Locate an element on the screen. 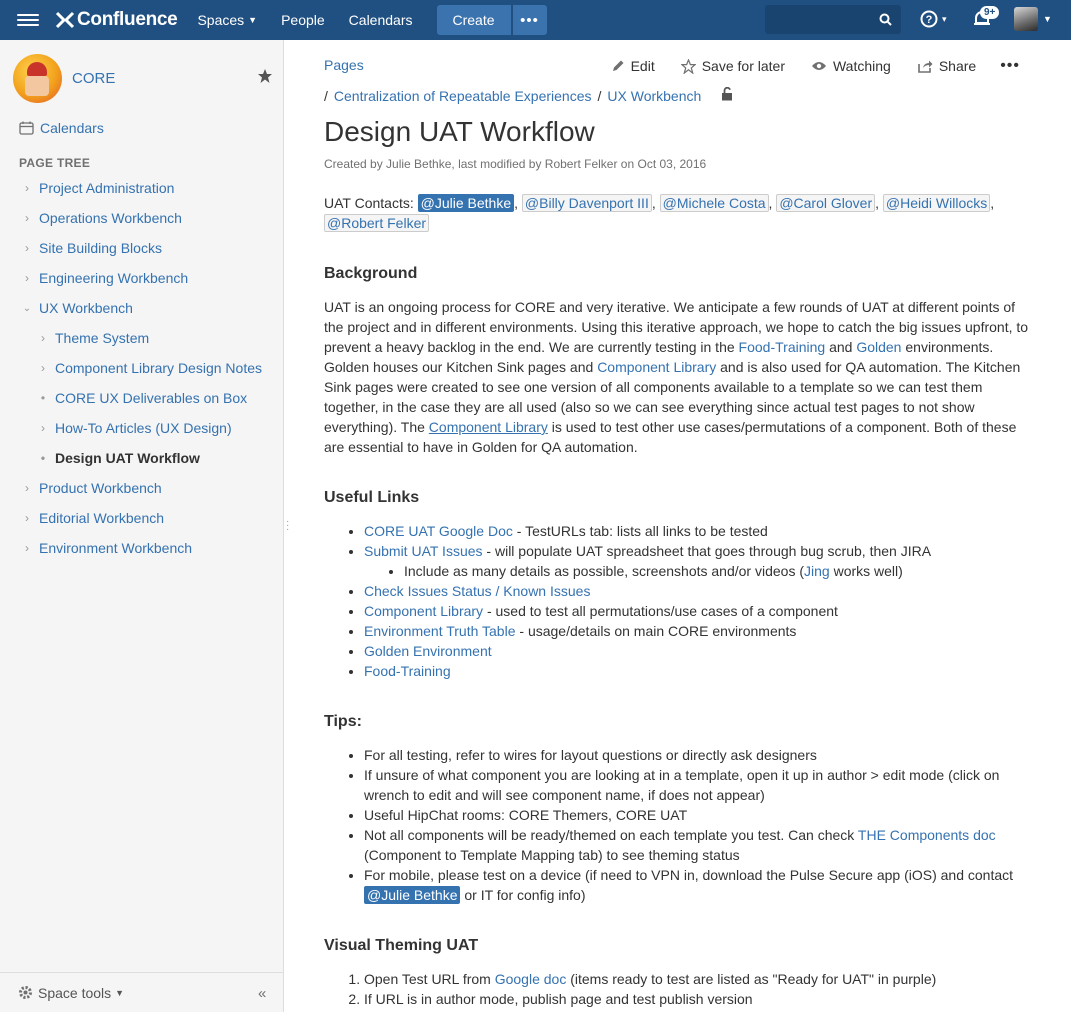  more-actions-button: ••• is located at coordinates (1010, 66).